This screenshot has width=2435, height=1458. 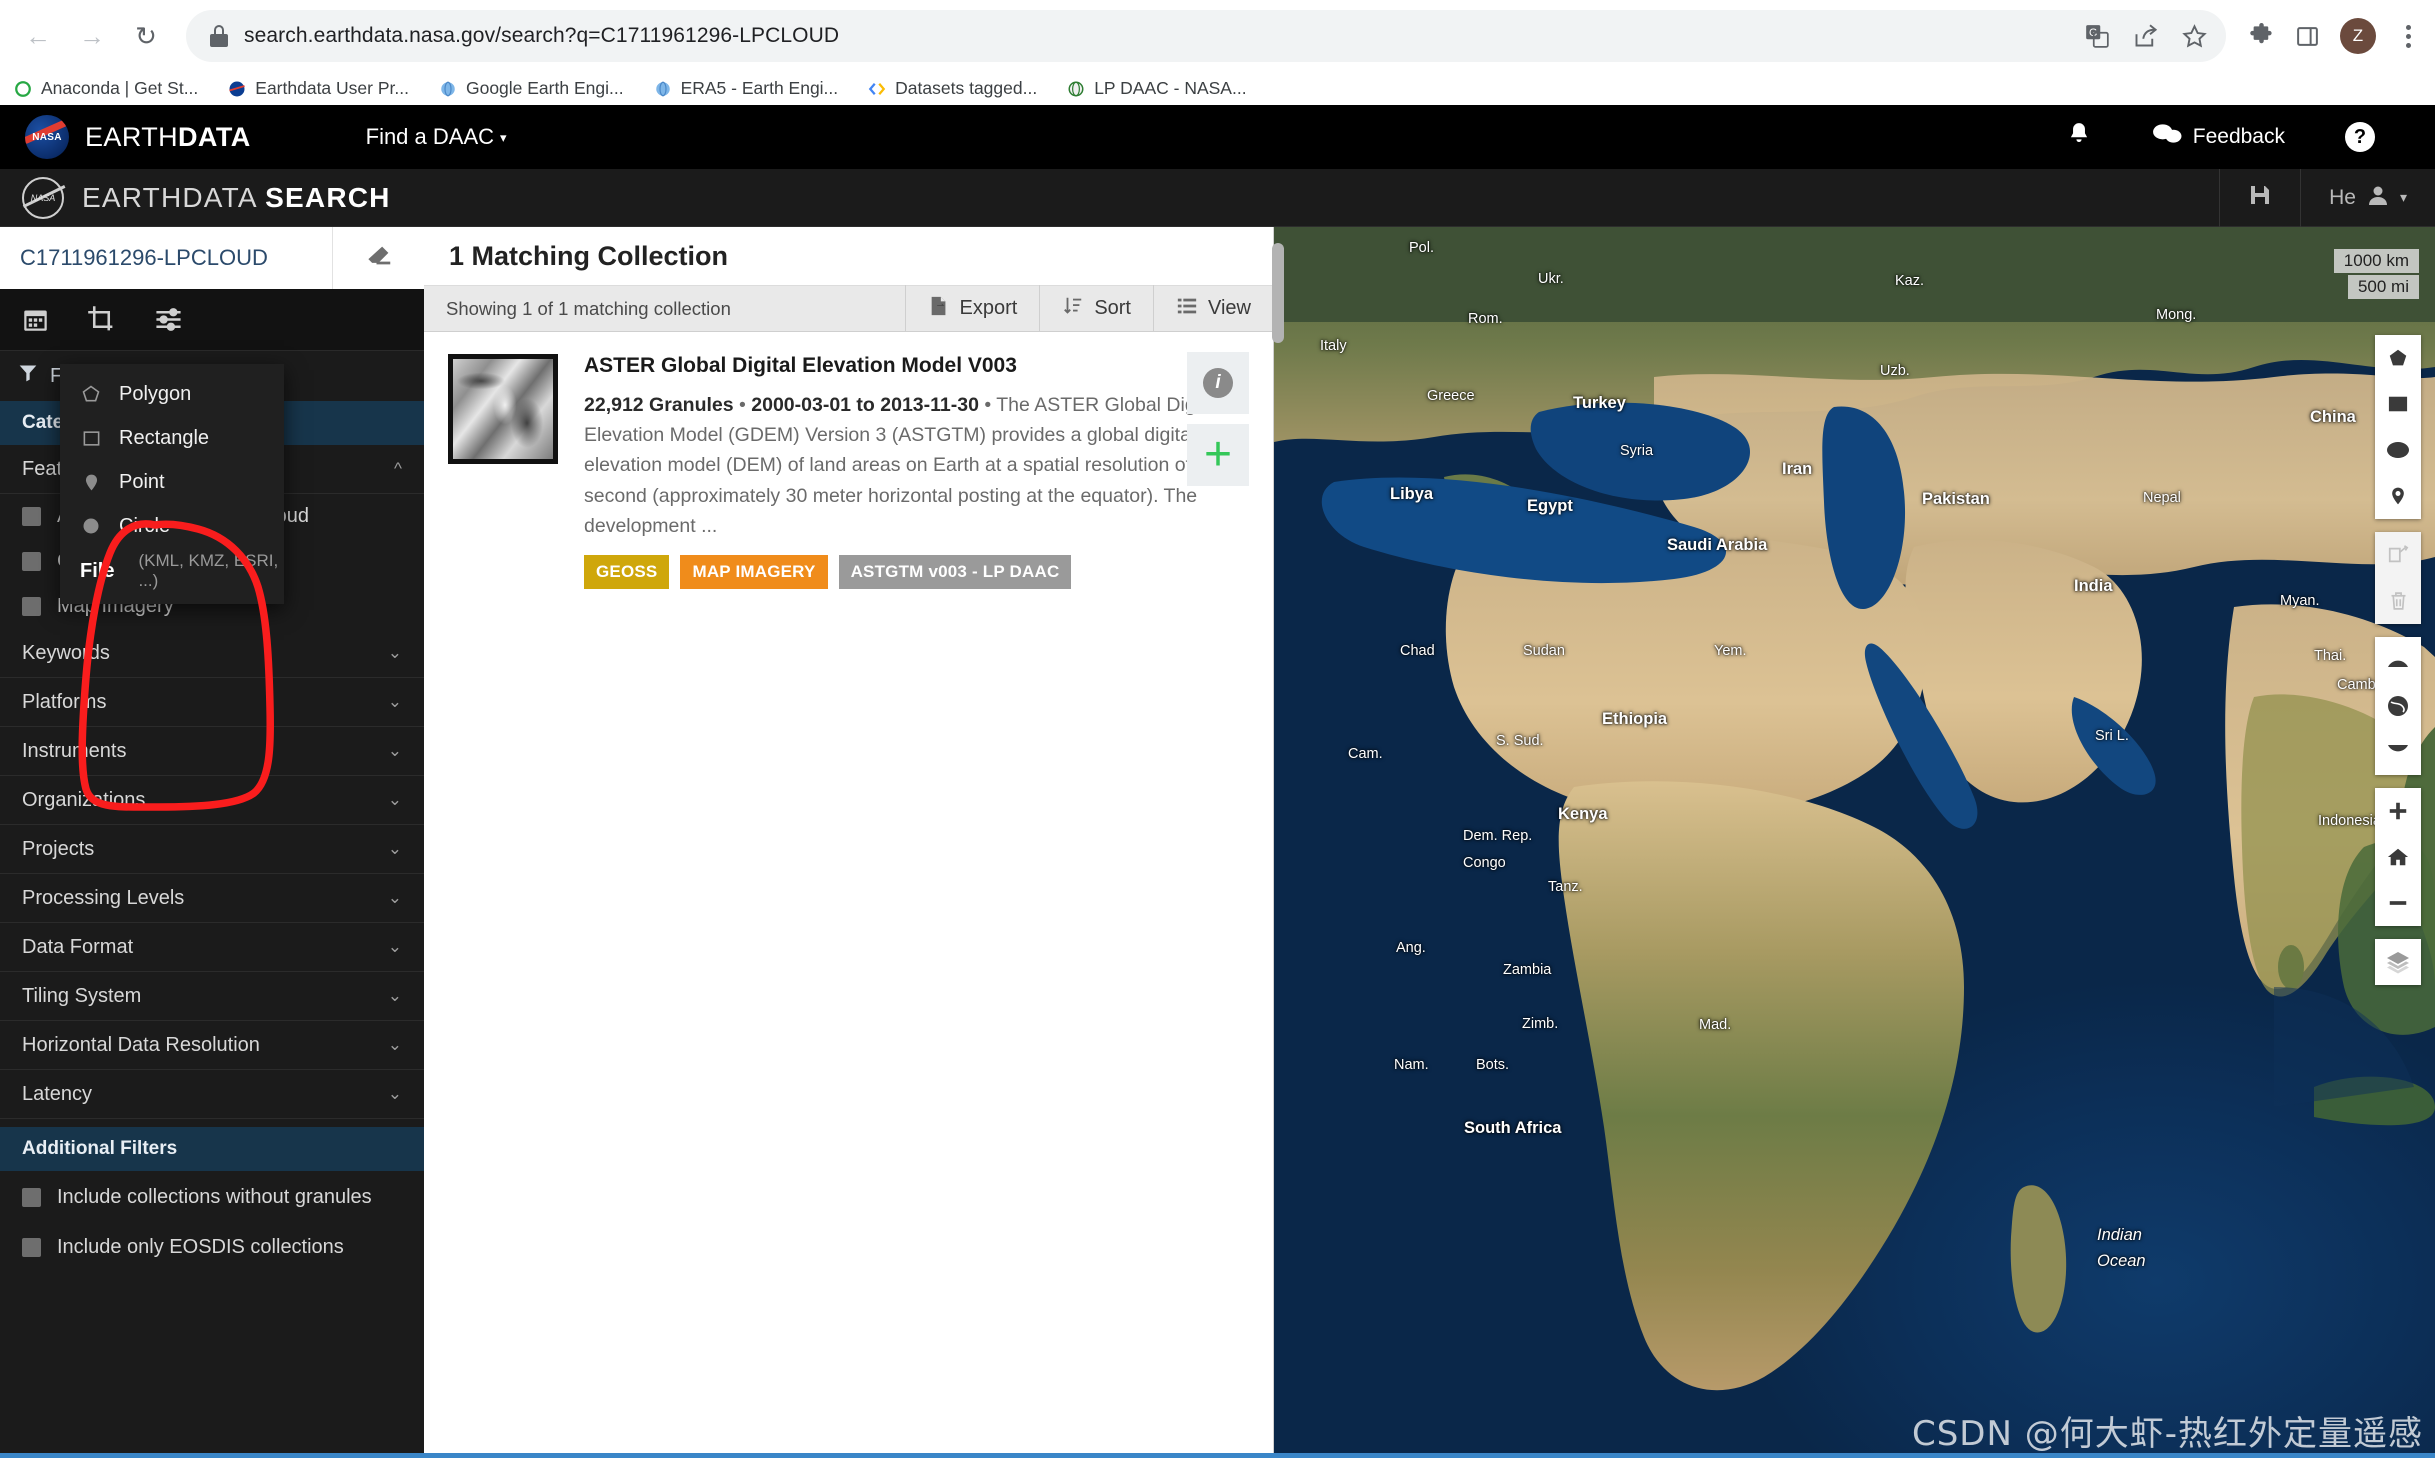 What do you see at coordinates (2398, 450) in the screenshot?
I see `draw-circle-icon` at bounding box center [2398, 450].